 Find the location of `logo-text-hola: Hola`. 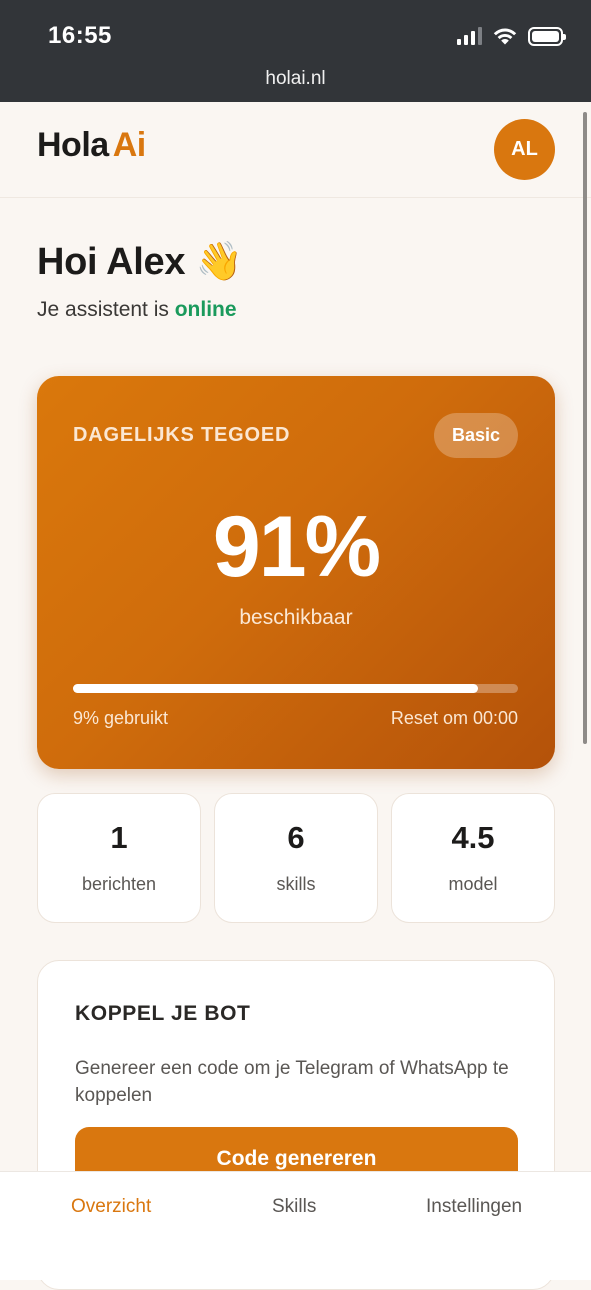

logo-text-hola: Hola is located at coordinates (73, 145).